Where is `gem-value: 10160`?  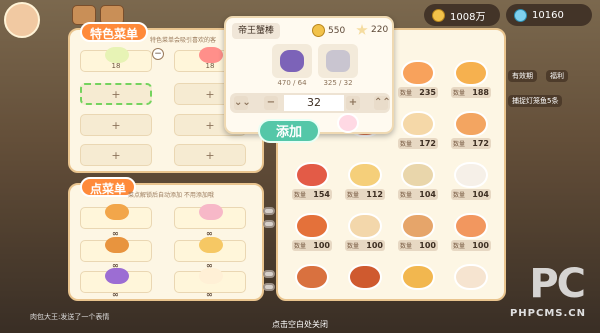 gem-value: 10160 is located at coordinates (548, 15).